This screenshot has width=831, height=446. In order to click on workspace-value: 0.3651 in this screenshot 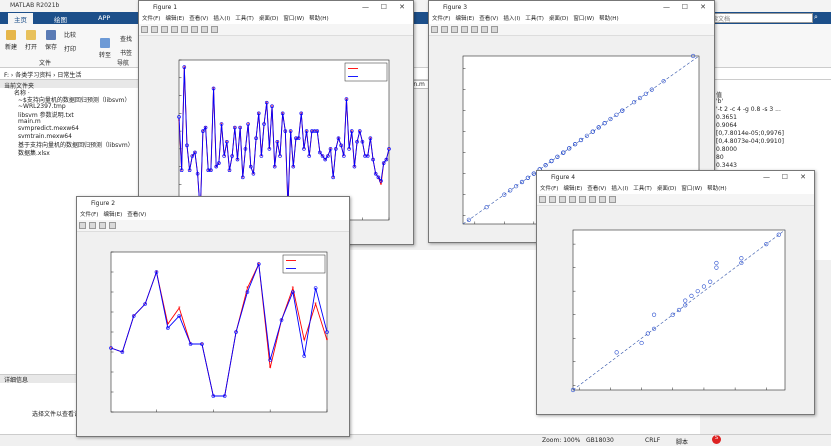, I will do `click(765, 118)`.